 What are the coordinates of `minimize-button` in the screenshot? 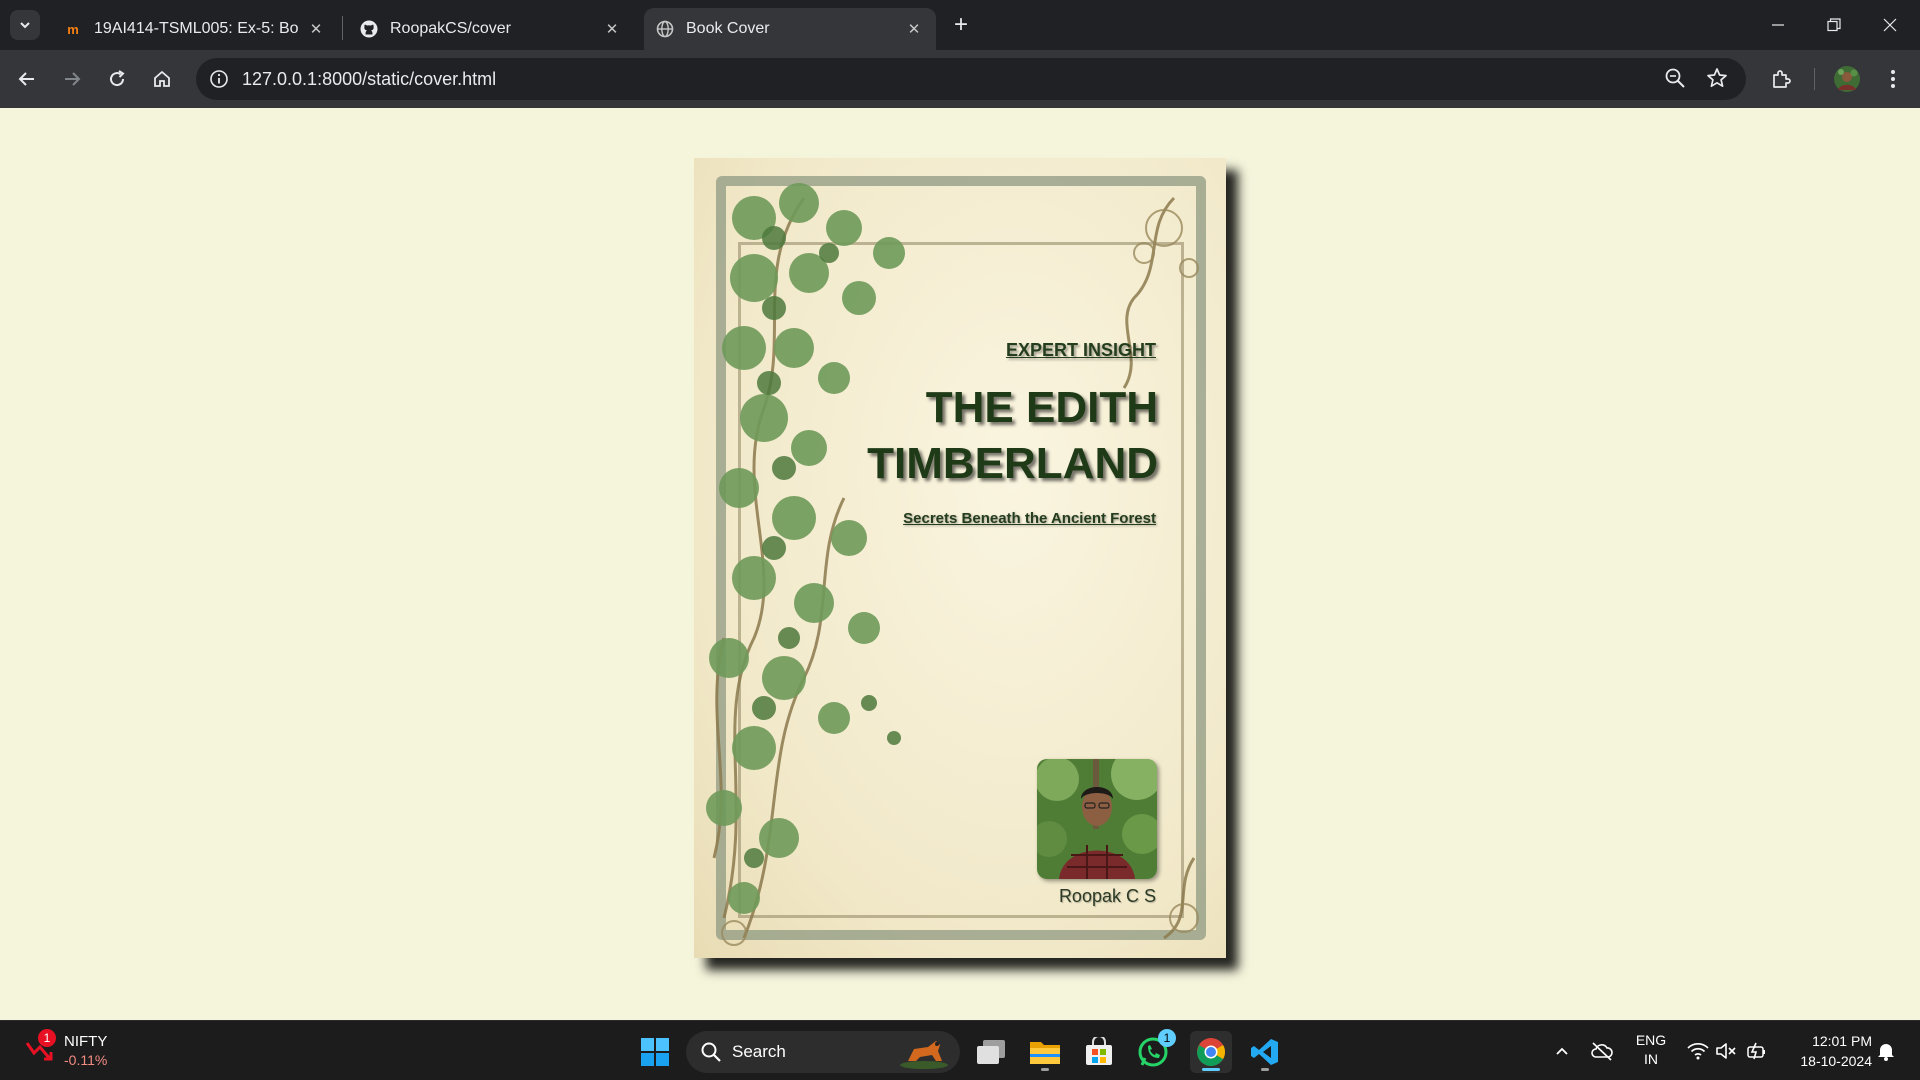 It's located at (1778, 25).